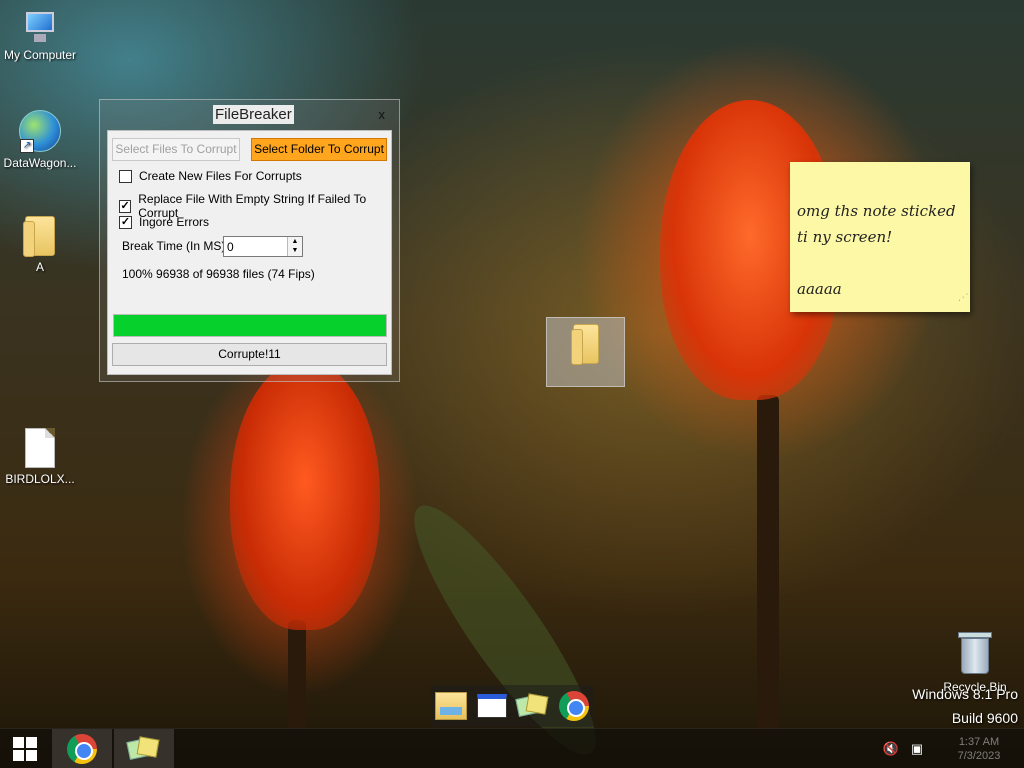 The image size is (1024, 768). I want to click on system-tray: 🔇 ▣ 1:37 AM 7/3/2023, so click(953, 748).